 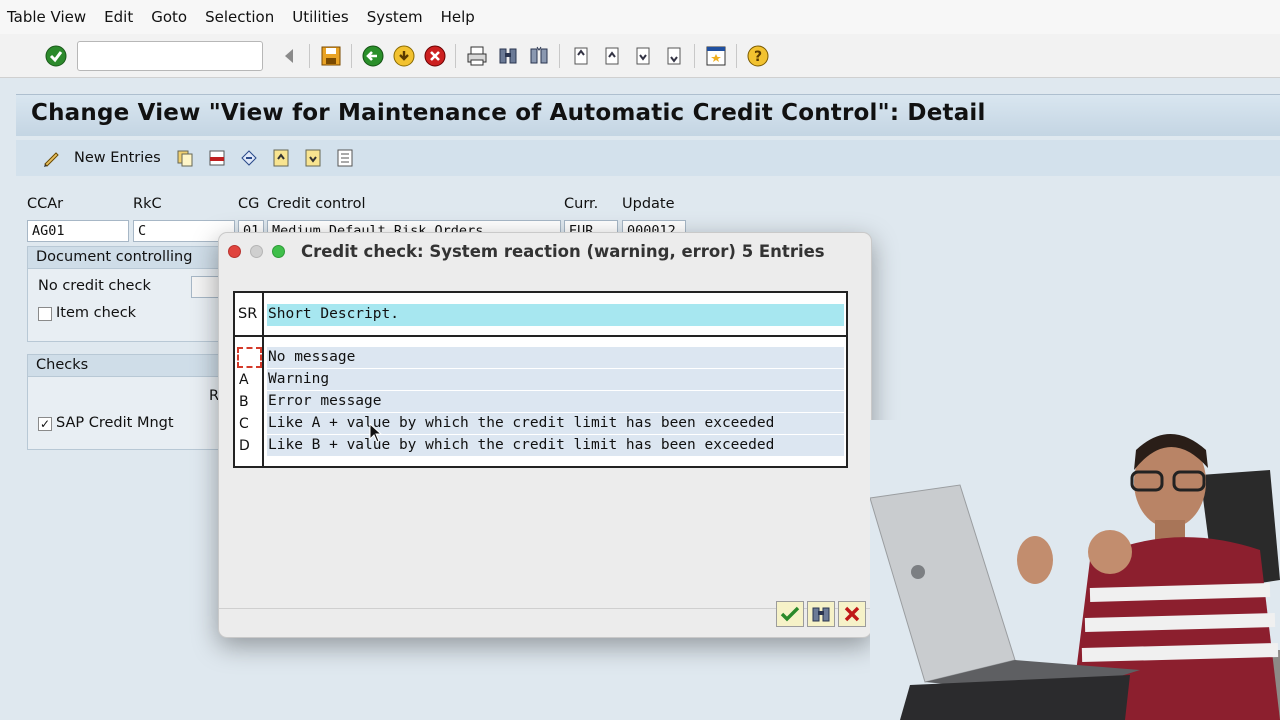 What do you see at coordinates (249, 158) in the screenshot?
I see `undo-change-icon` at bounding box center [249, 158].